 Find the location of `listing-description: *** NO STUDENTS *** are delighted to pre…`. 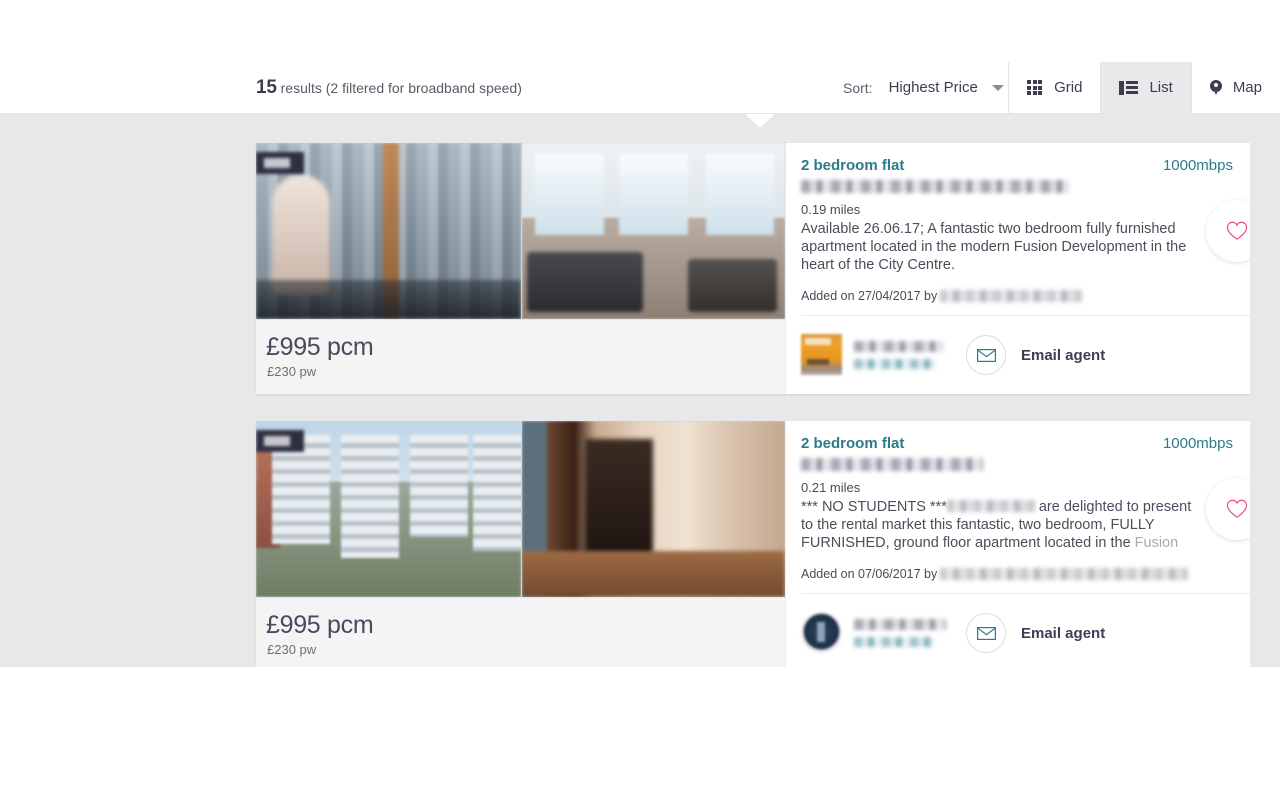

listing-description: *** NO STUDENTS *** are delighted to pre… is located at coordinates (1001, 525).